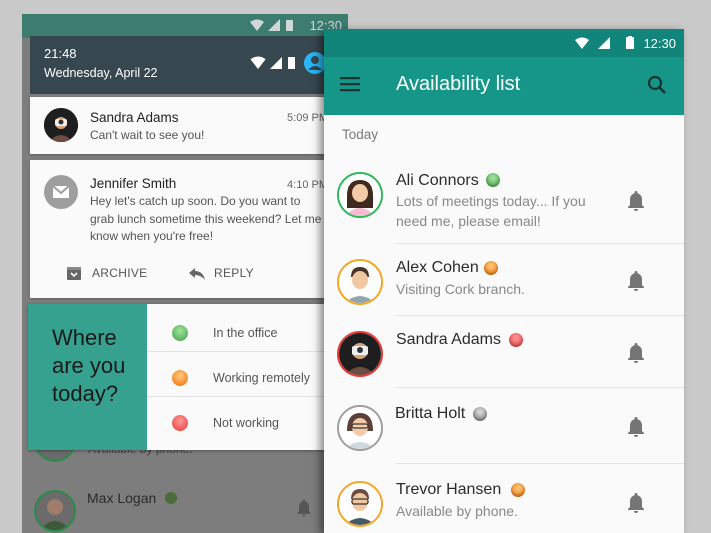 The height and width of the screenshot is (533, 711). I want to click on search-icon, so click(657, 87).